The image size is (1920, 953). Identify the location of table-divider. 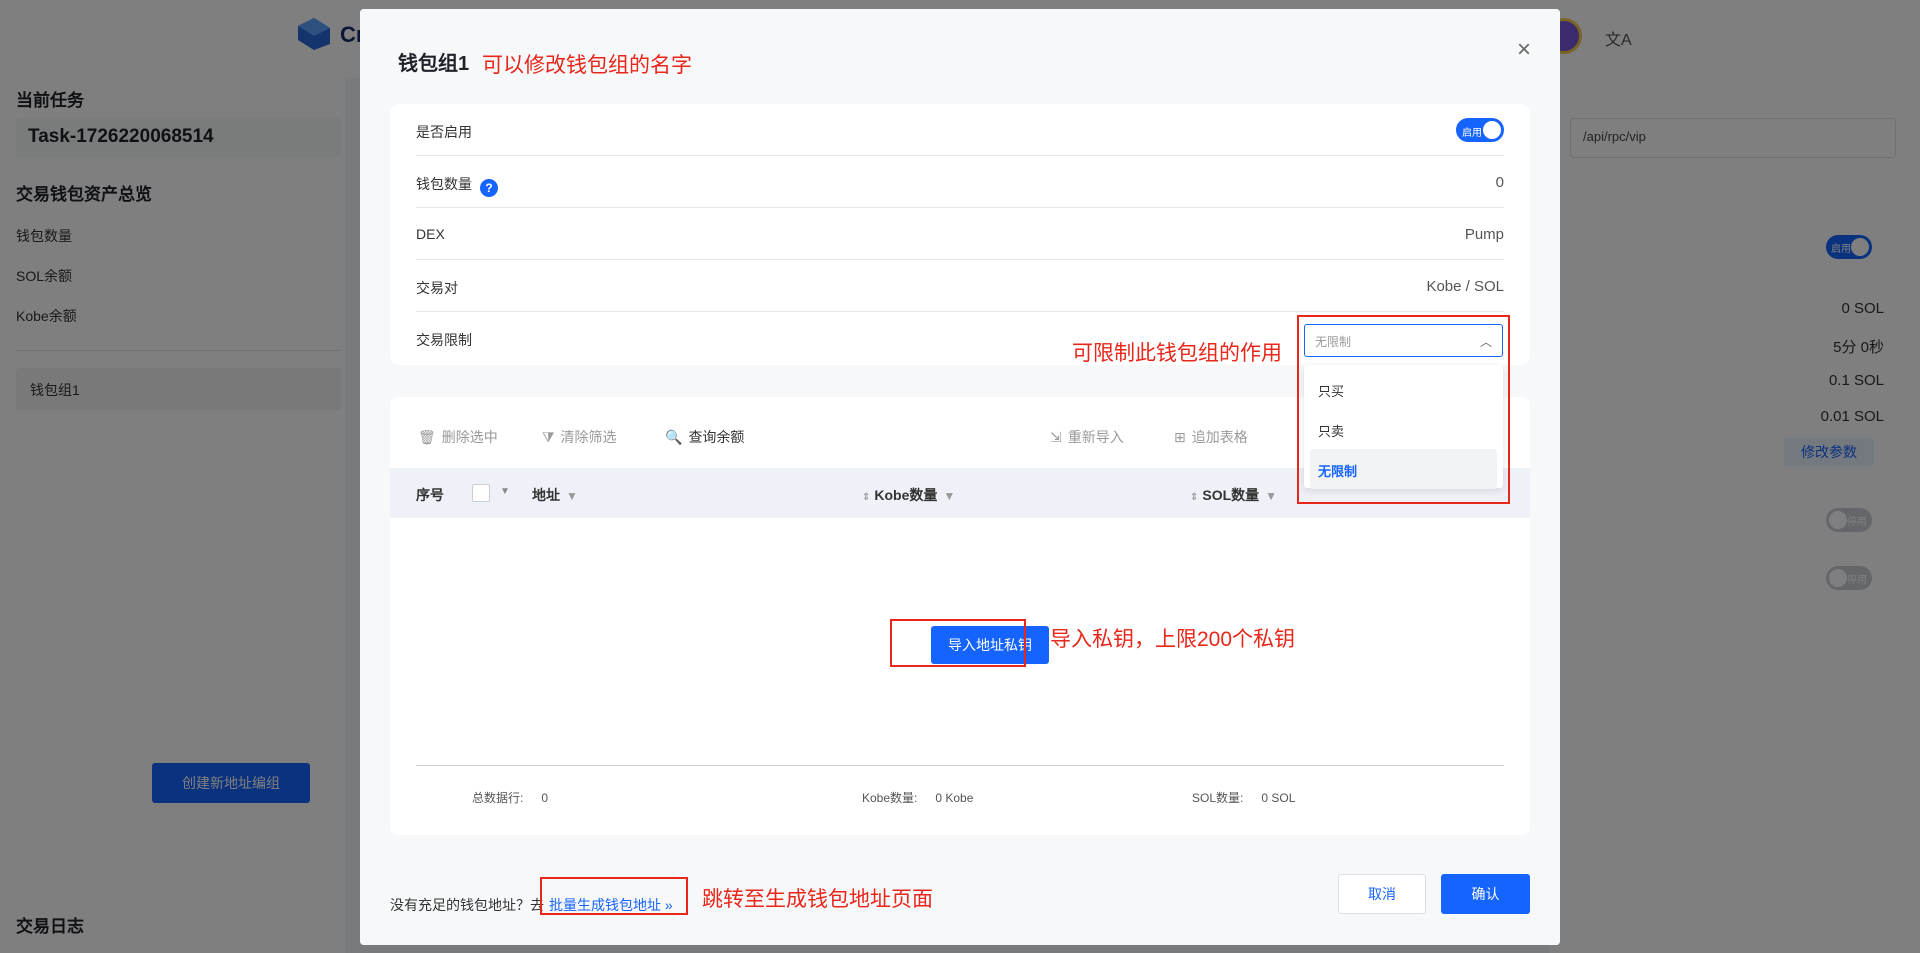
(960, 765).